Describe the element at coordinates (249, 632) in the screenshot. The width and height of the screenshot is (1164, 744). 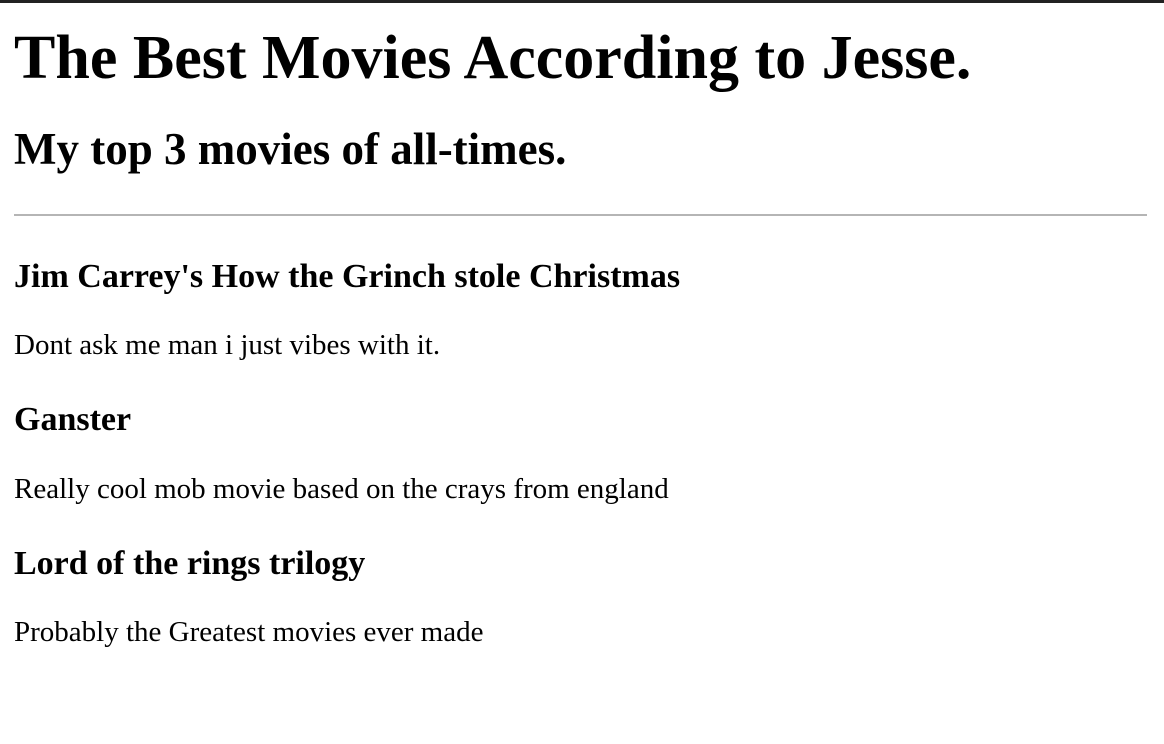
I see `movie-description: Probably the Greatest movies ever made` at that location.